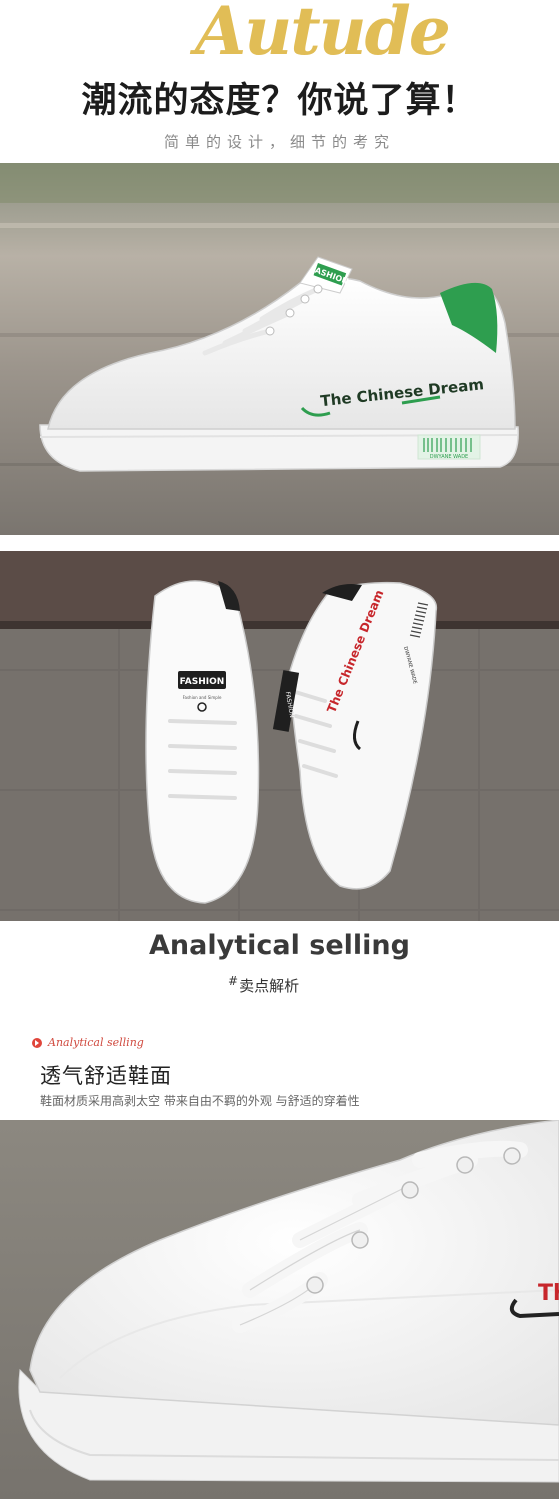 Image resolution: width=559 pixels, height=1499 pixels. Describe the element at coordinates (106, 1076) in the screenshot. I see `feature-title: 透气舒适鞋面` at that location.